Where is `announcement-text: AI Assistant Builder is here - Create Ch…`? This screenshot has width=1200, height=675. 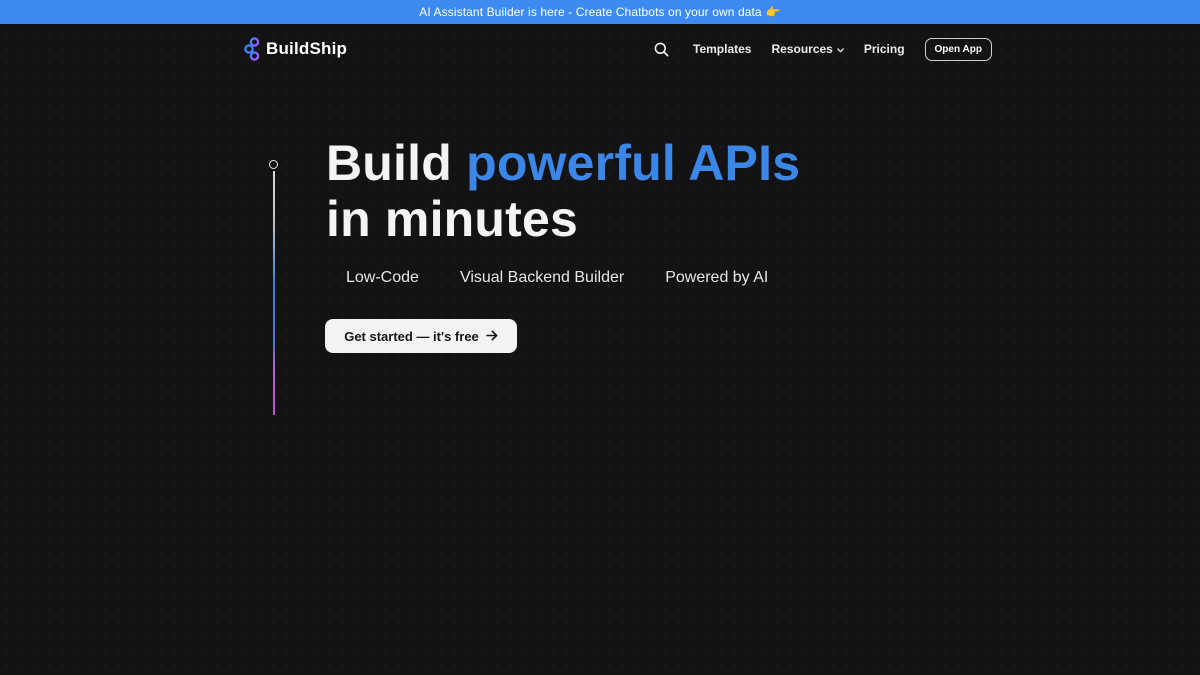 announcement-text: AI Assistant Builder is here - Create Ch… is located at coordinates (590, 12).